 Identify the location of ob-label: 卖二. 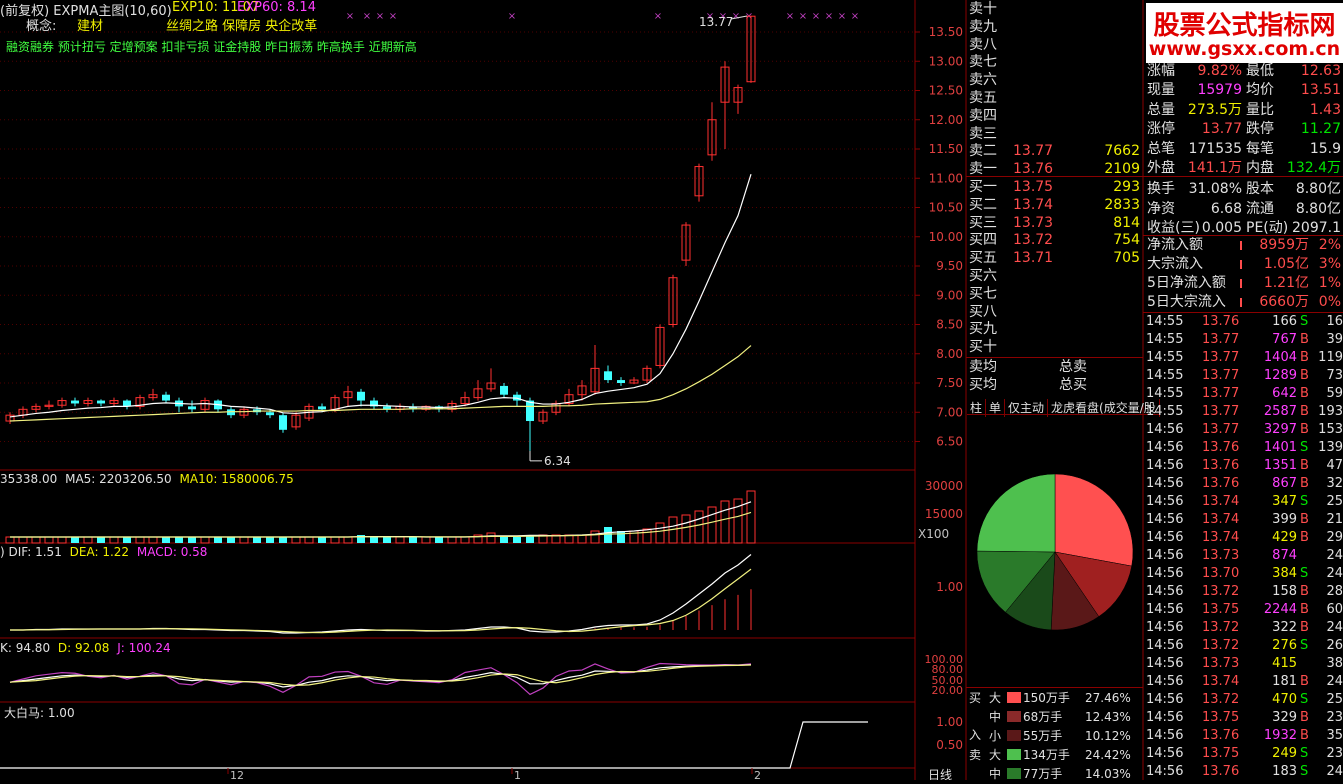
(983, 151).